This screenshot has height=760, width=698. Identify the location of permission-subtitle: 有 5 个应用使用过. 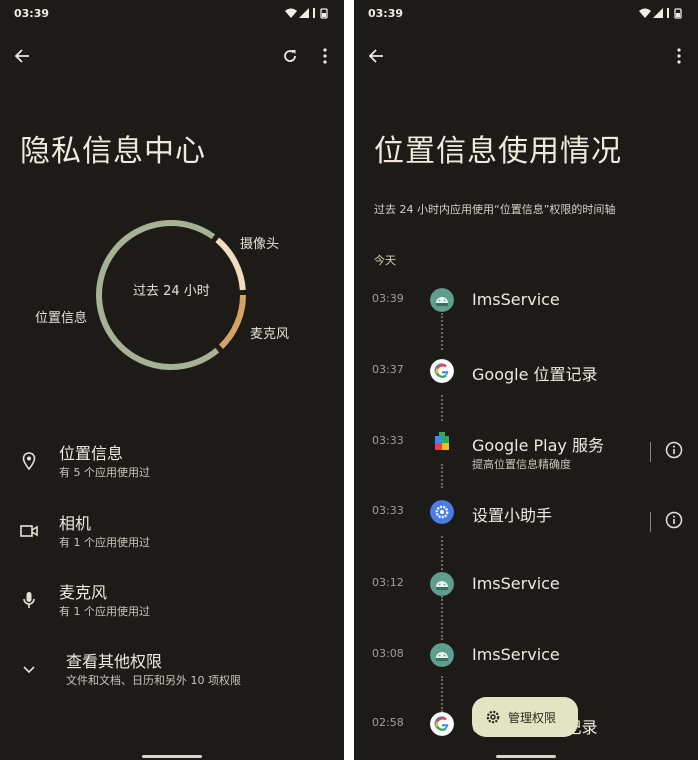
(104, 472).